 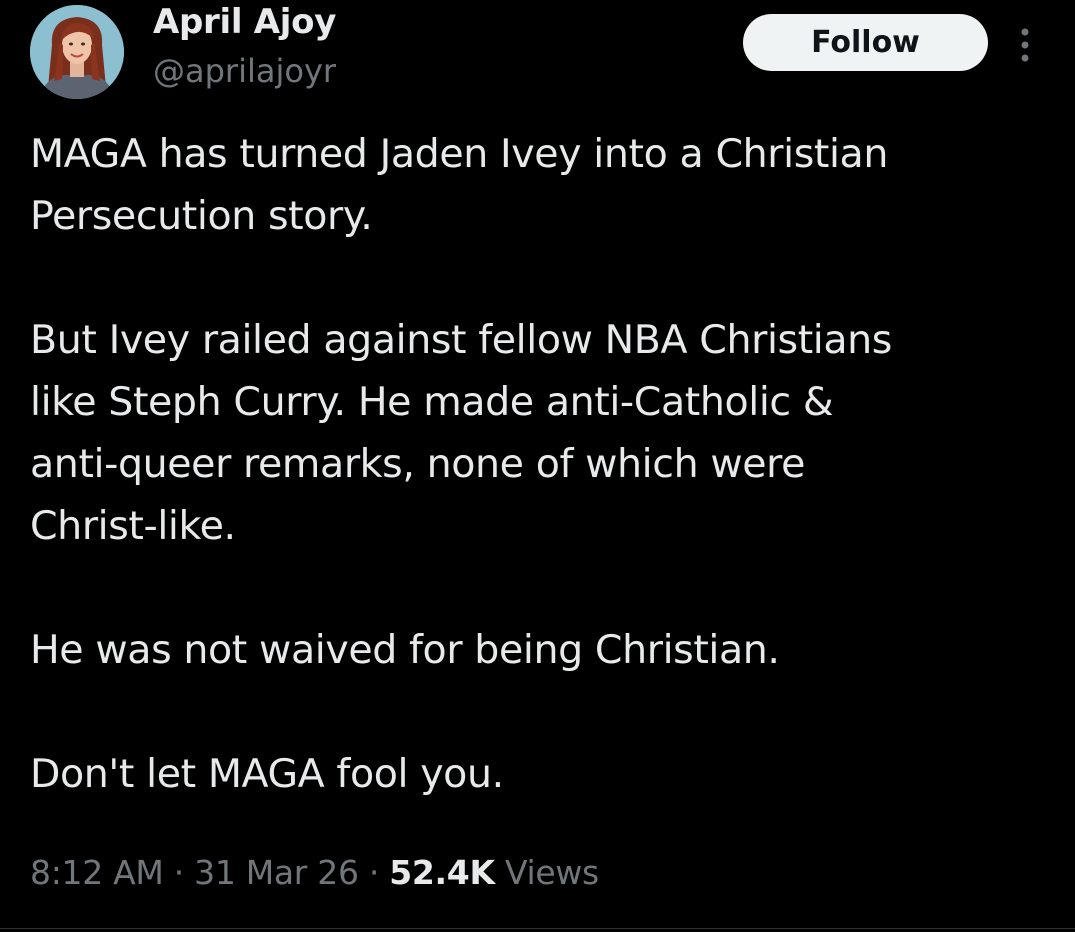 What do you see at coordinates (865, 42) in the screenshot?
I see `follow-button: Follow` at bounding box center [865, 42].